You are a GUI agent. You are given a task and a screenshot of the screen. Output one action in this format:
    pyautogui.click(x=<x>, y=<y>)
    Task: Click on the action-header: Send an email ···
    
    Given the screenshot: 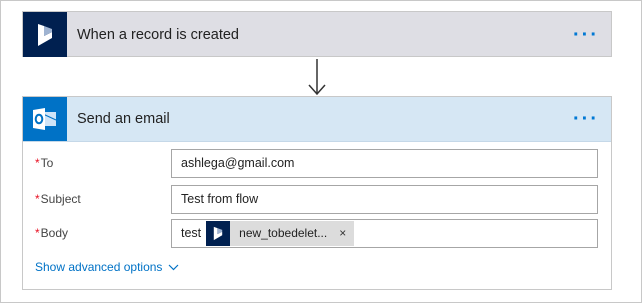 What is the action you would take?
    pyautogui.click(x=317, y=119)
    